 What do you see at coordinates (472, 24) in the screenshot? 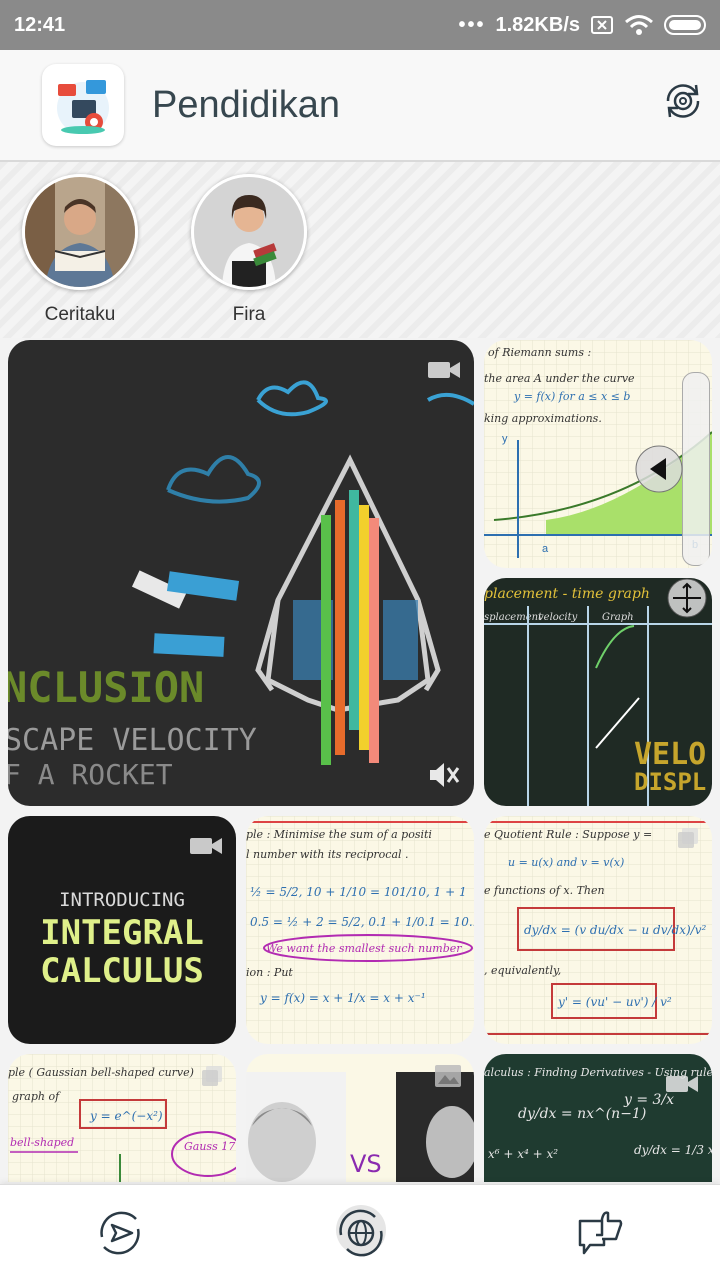
I see `status-dots: •••` at bounding box center [472, 24].